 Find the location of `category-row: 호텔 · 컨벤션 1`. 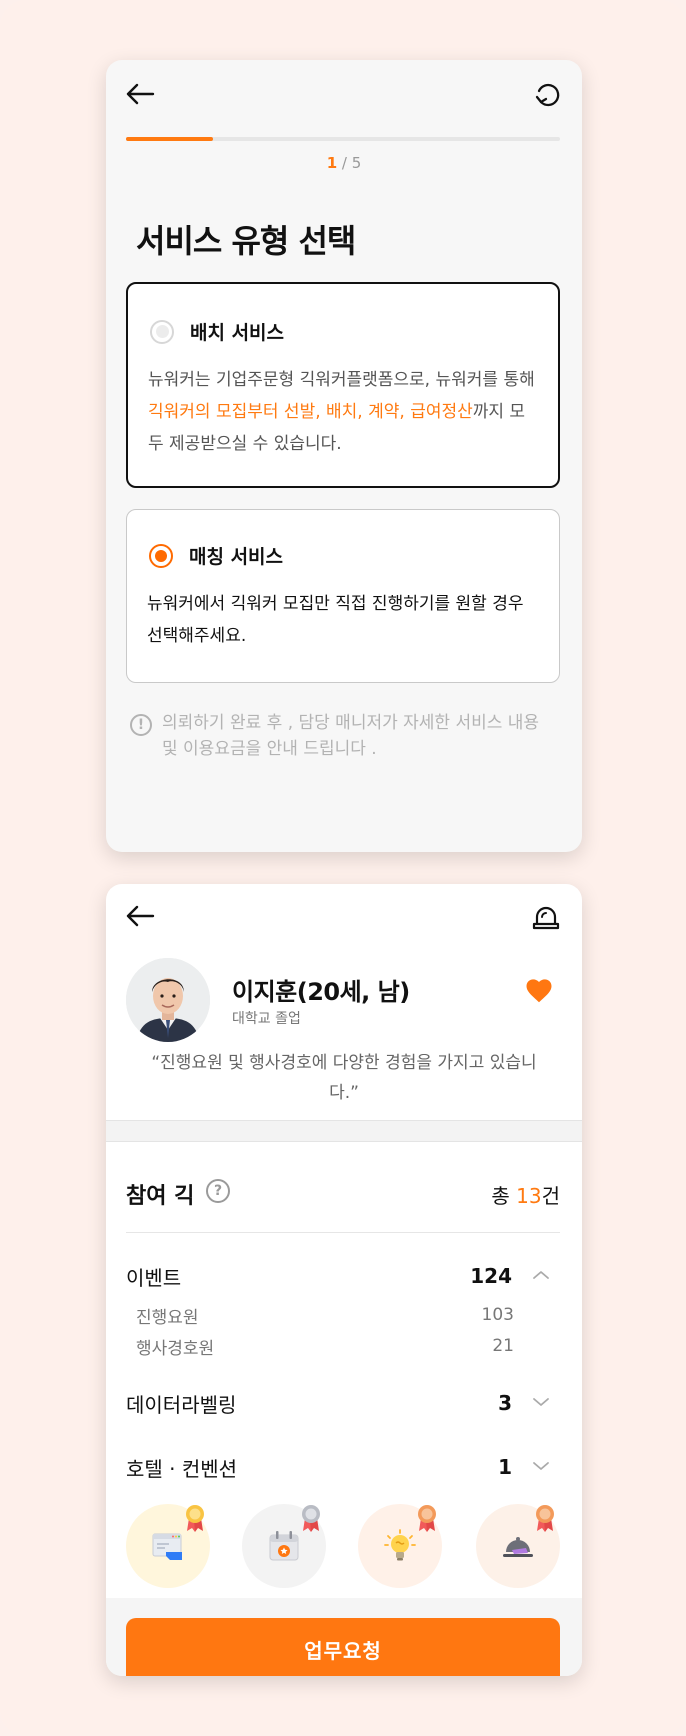

category-row: 호텔 · 컨벤션 1 is located at coordinates (343, 1467).